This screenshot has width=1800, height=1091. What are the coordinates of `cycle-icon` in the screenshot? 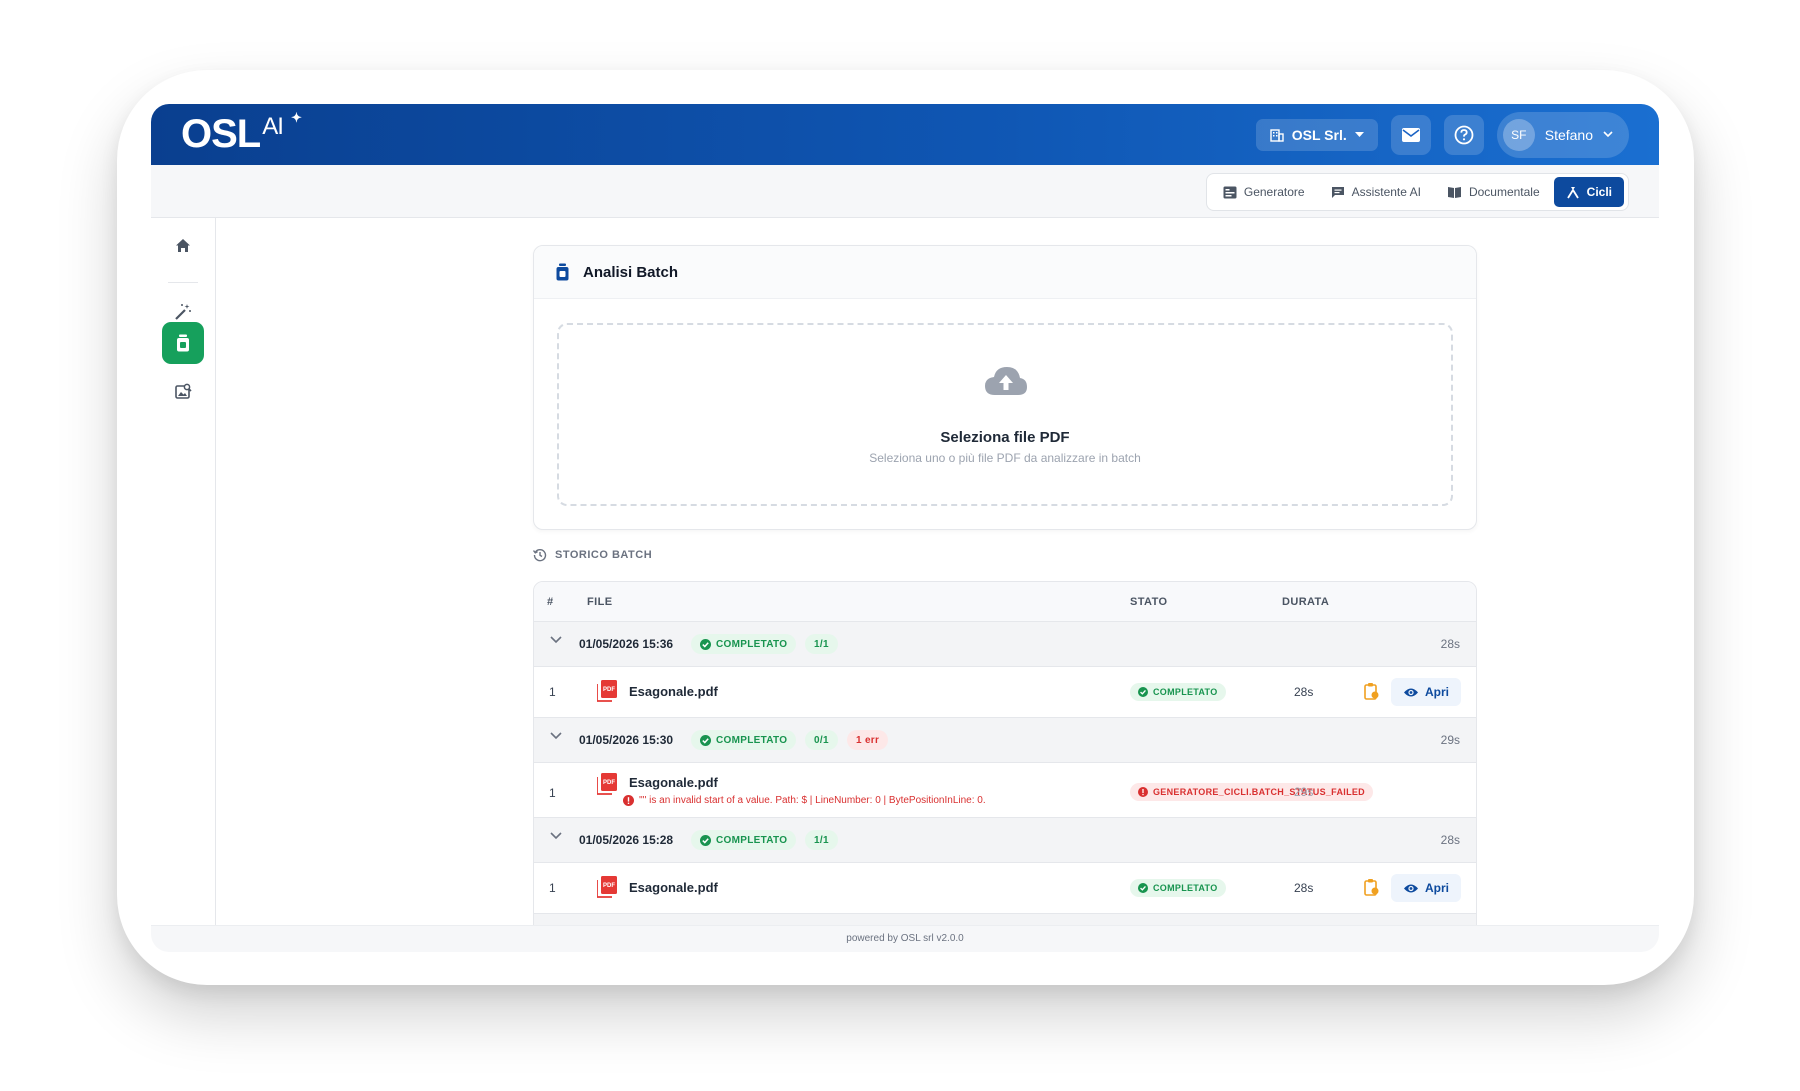 It's located at (1572, 192).